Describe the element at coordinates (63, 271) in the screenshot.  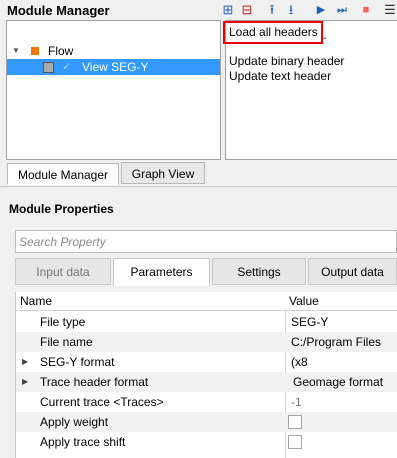
I see `tab-input-data: Input data` at that location.